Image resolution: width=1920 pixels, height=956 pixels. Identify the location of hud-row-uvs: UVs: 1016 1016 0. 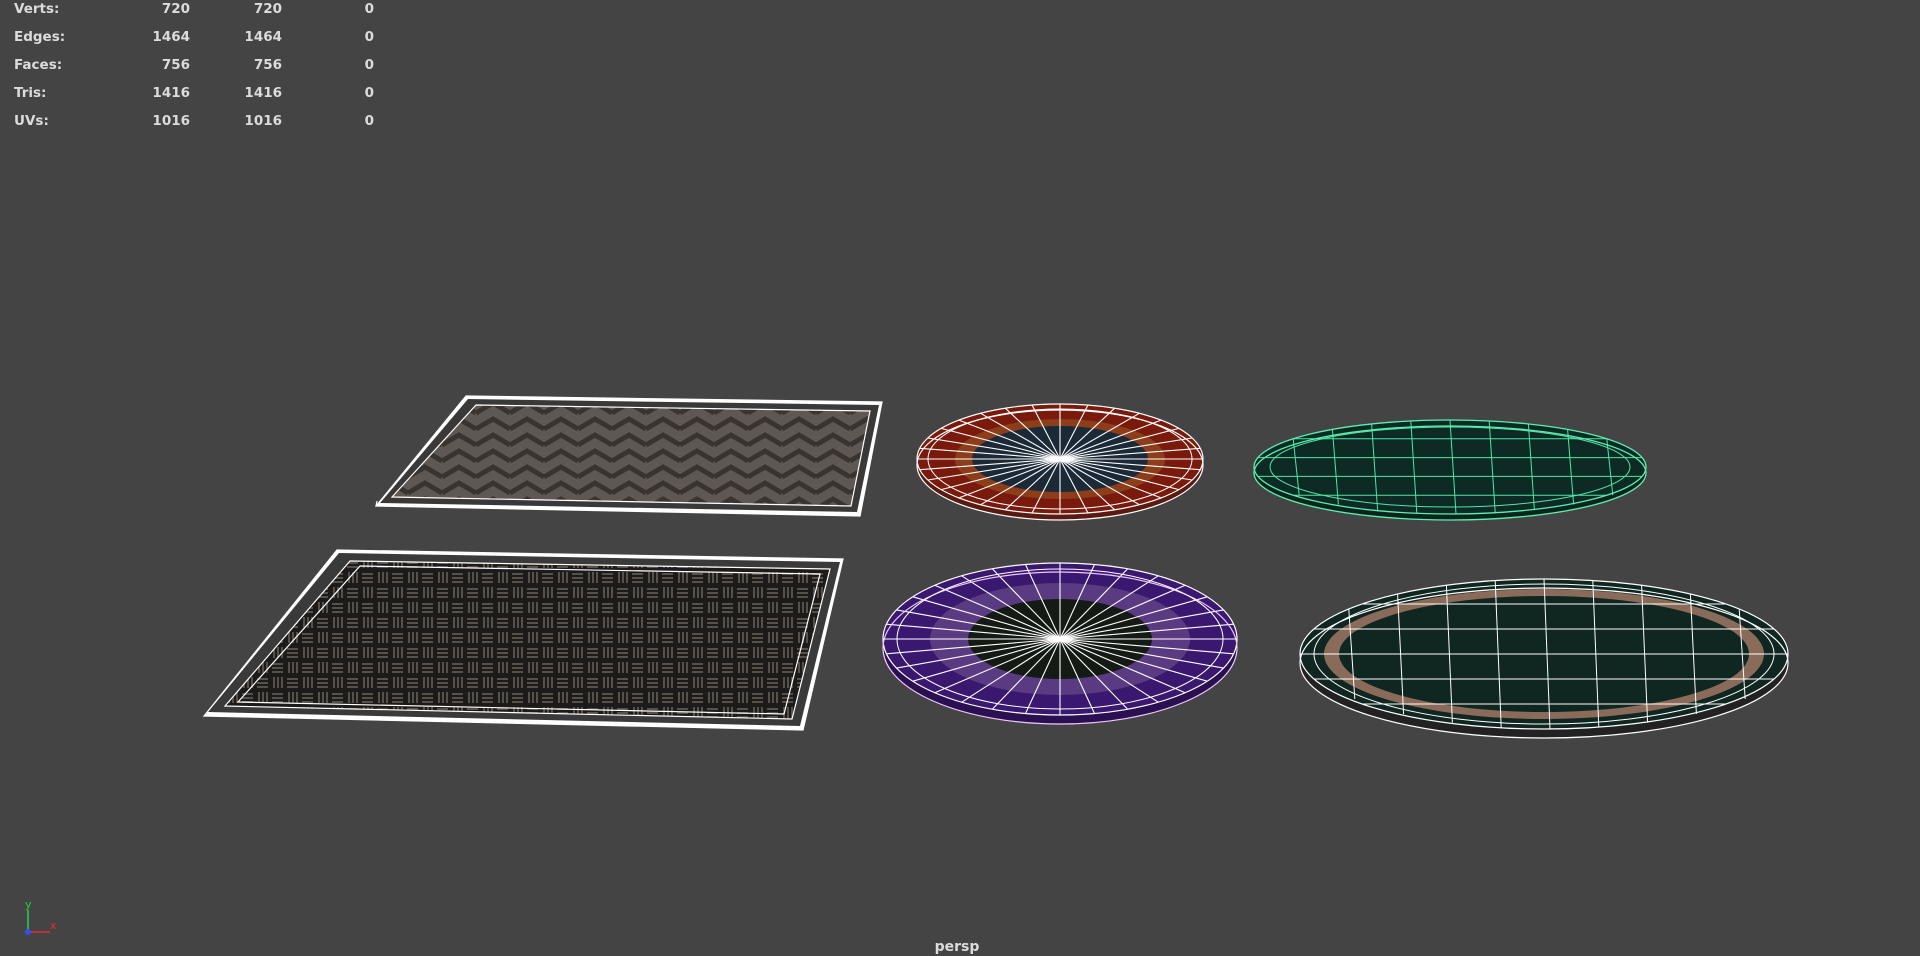
(194, 126).